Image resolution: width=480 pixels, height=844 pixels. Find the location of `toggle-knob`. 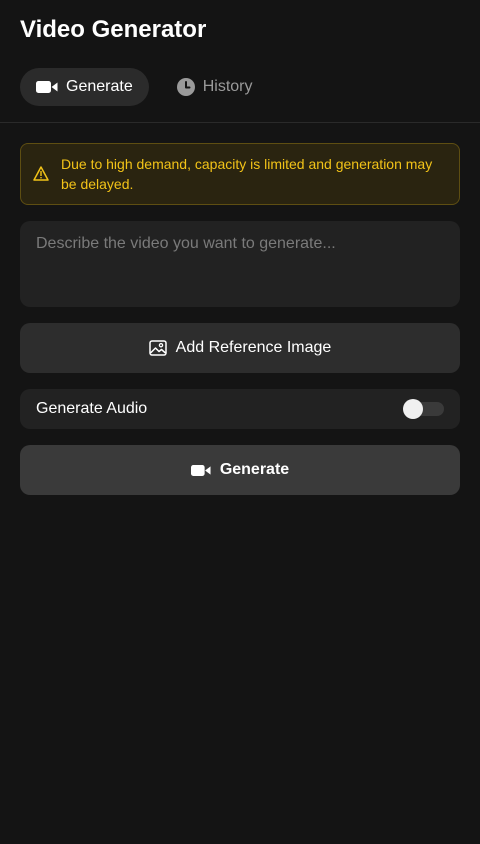

toggle-knob is located at coordinates (413, 409).